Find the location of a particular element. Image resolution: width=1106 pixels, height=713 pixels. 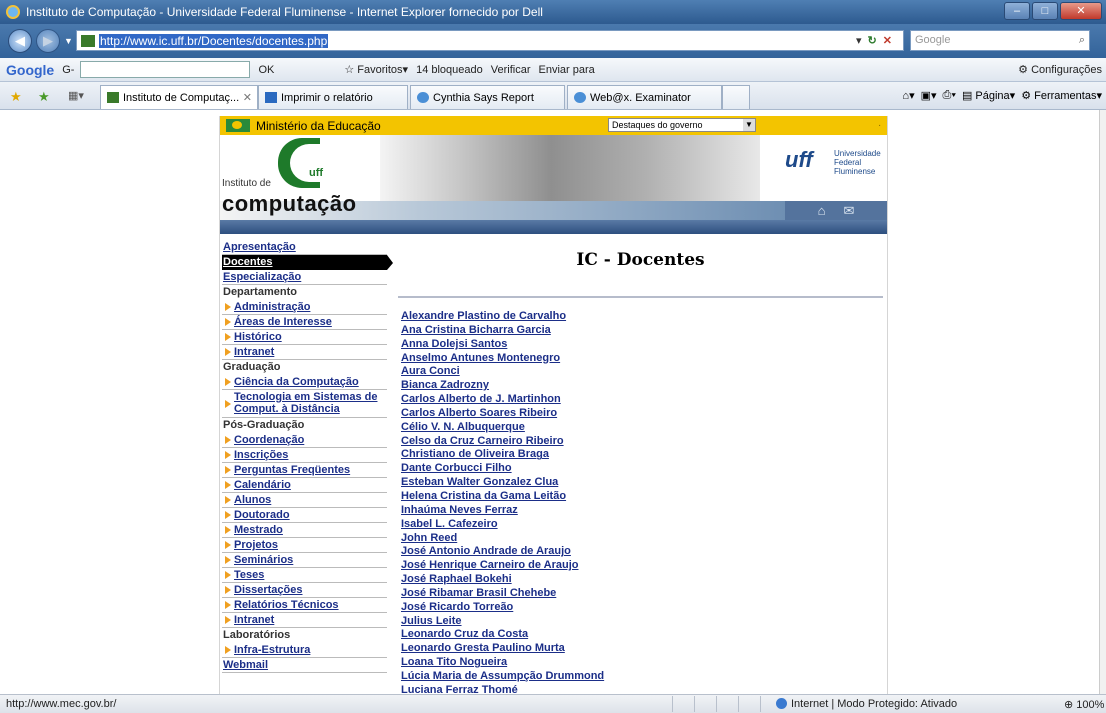

docente-link: Helena Cristina da Gama Leitão is located at coordinates (642, 497).